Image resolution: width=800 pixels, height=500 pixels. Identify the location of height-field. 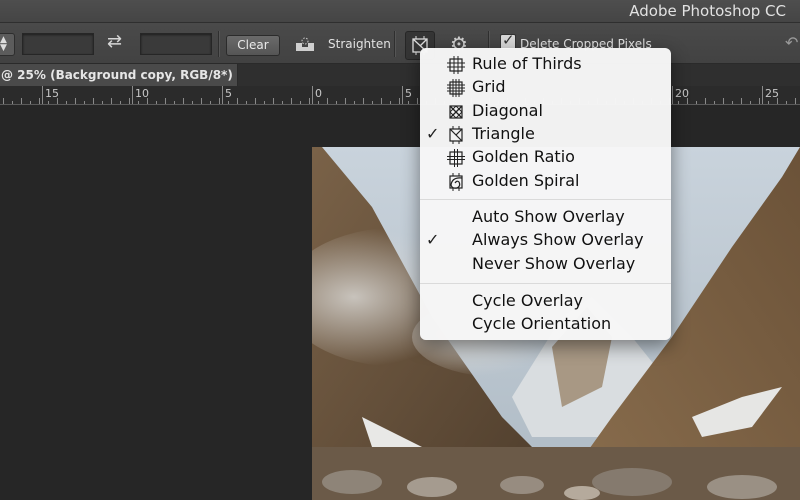
(176, 44).